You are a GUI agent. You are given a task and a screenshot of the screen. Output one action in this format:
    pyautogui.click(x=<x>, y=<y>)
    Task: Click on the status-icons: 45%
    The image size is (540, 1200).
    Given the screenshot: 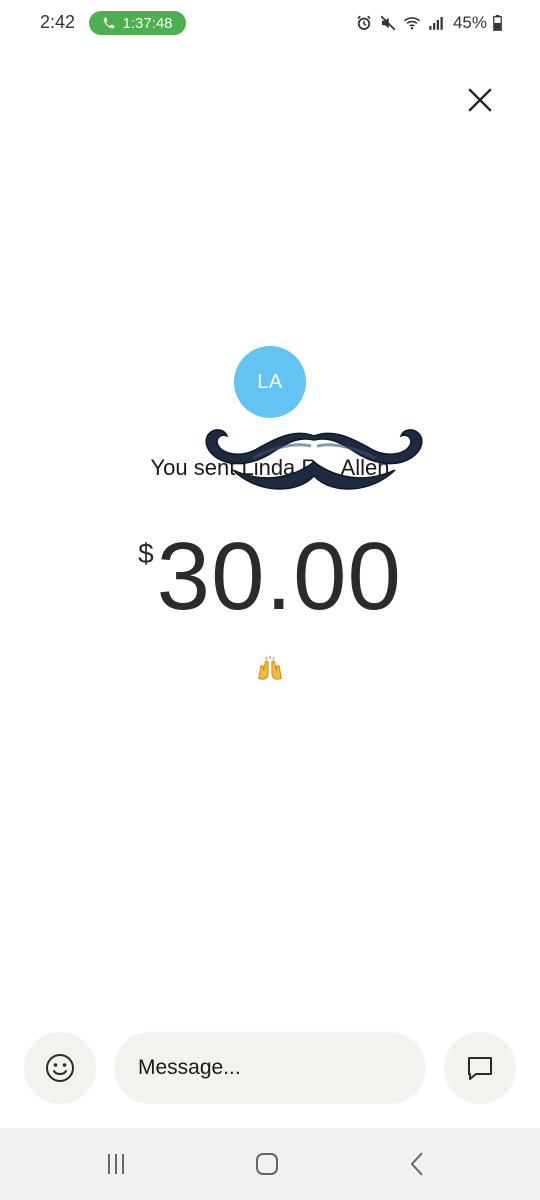 What is the action you would take?
    pyautogui.click(x=428, y=23)
    